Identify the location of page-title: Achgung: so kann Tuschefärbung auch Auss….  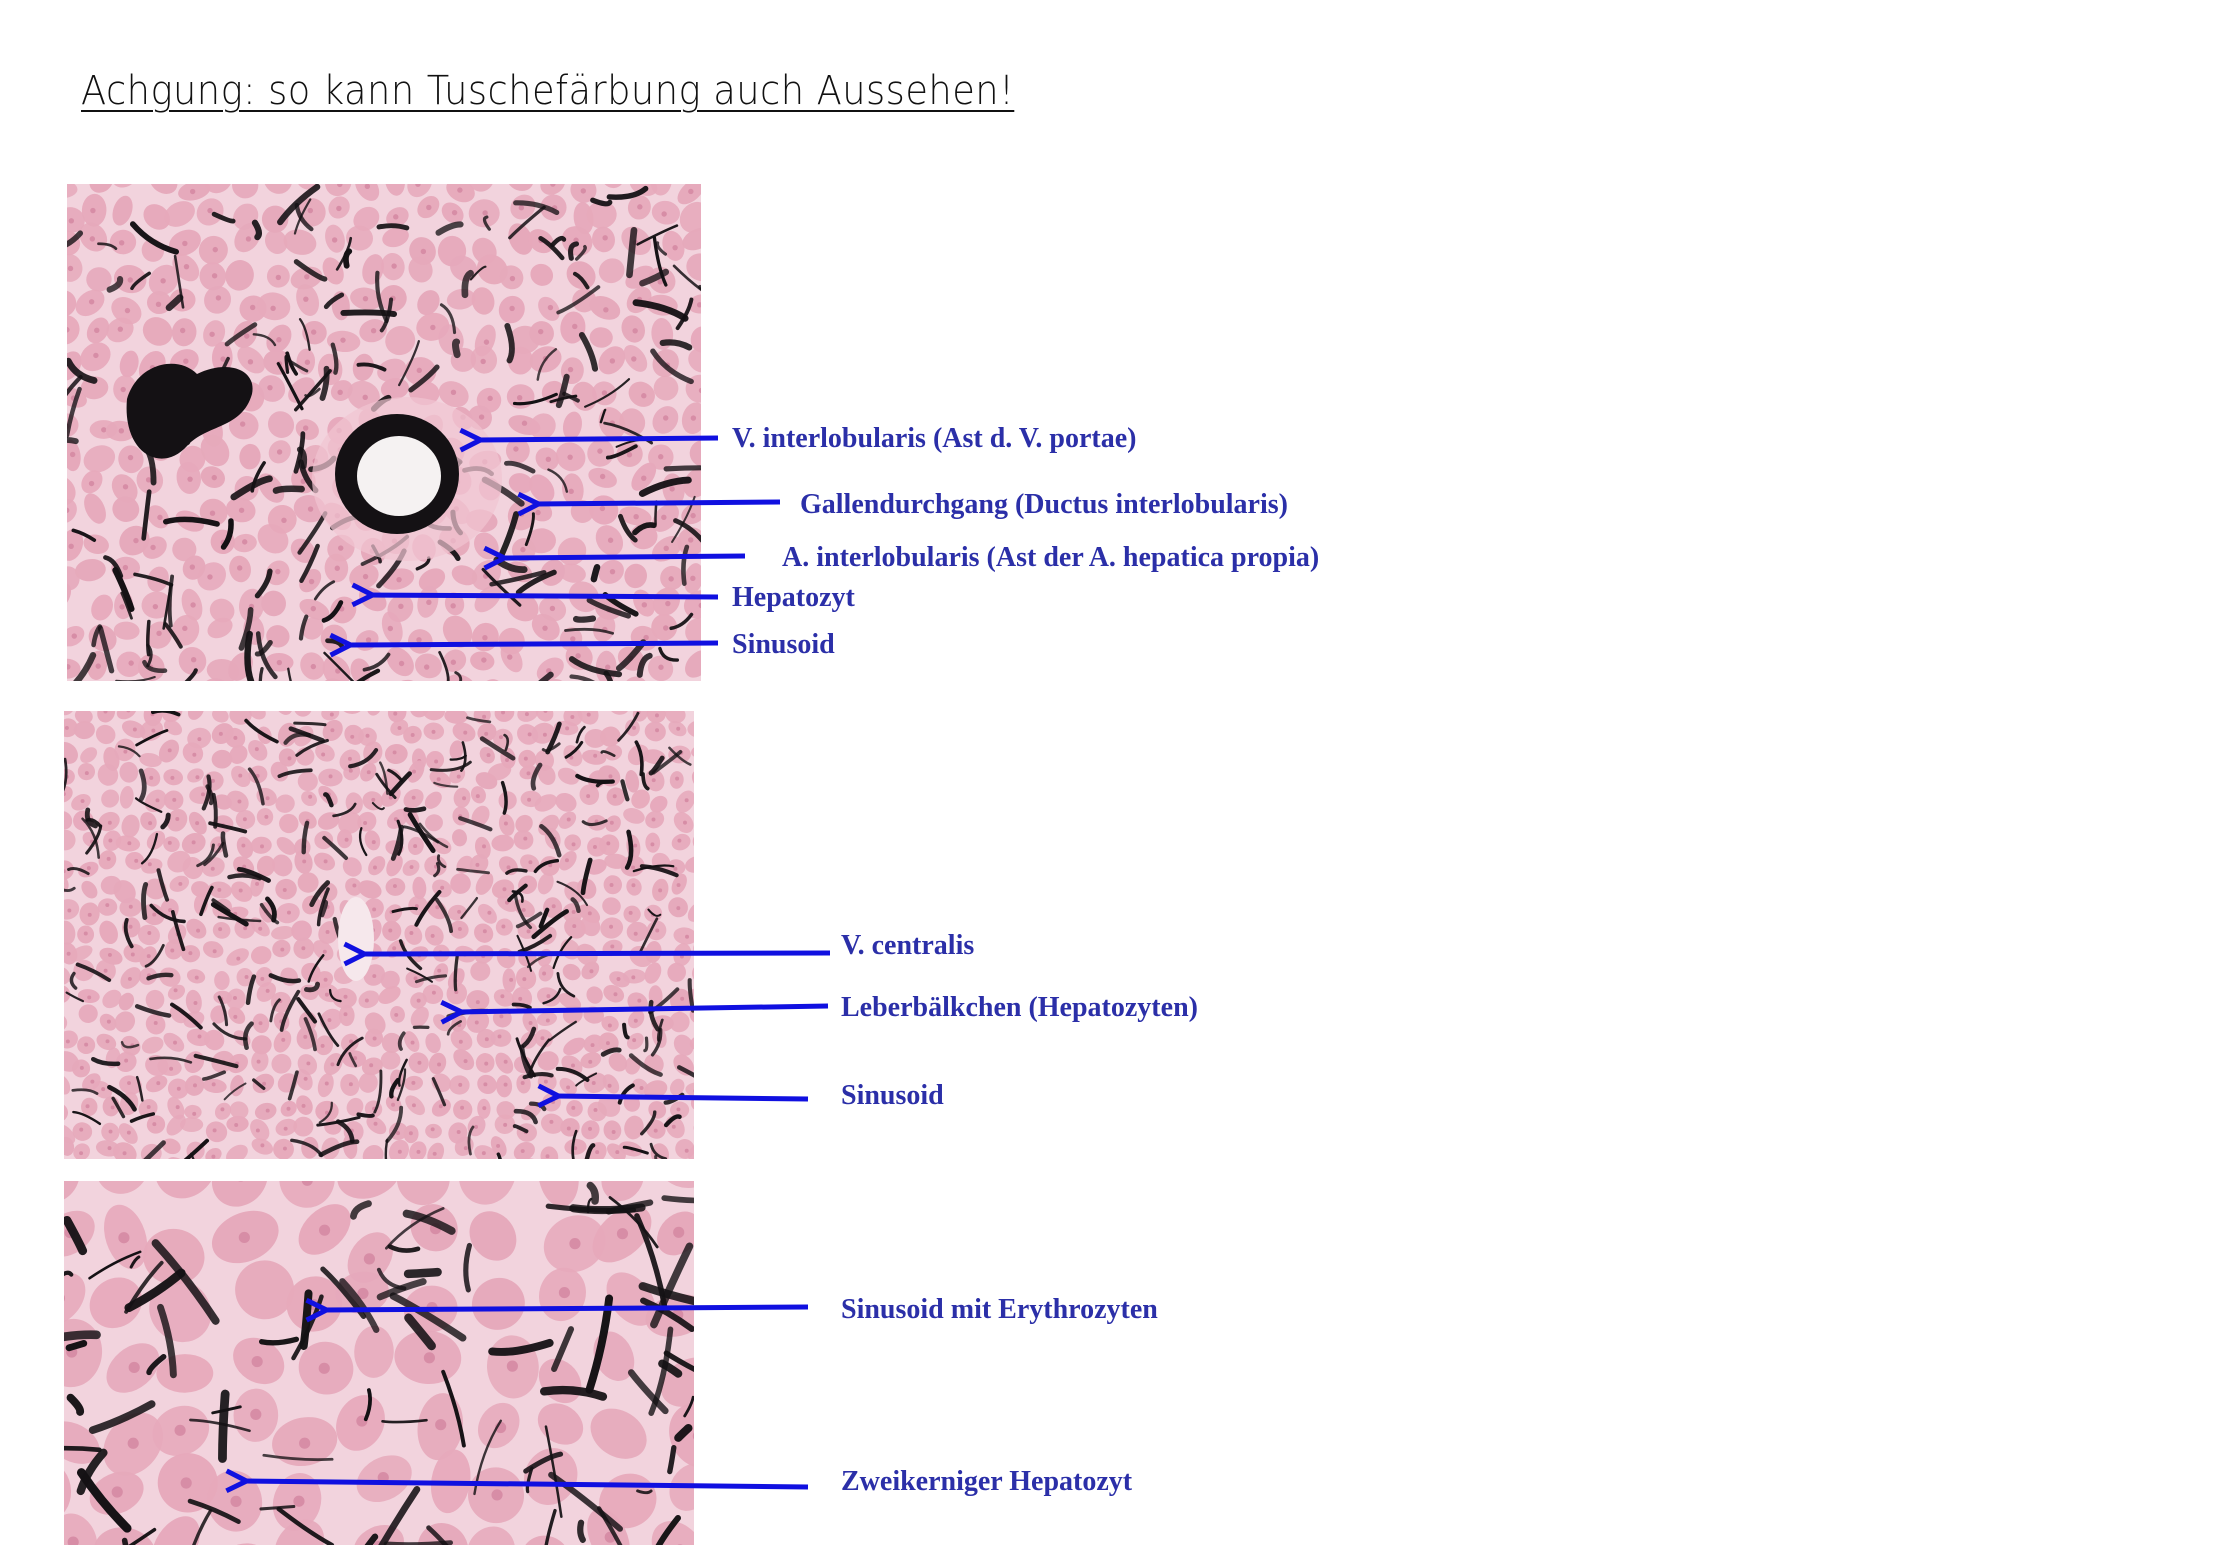
(548, 91).